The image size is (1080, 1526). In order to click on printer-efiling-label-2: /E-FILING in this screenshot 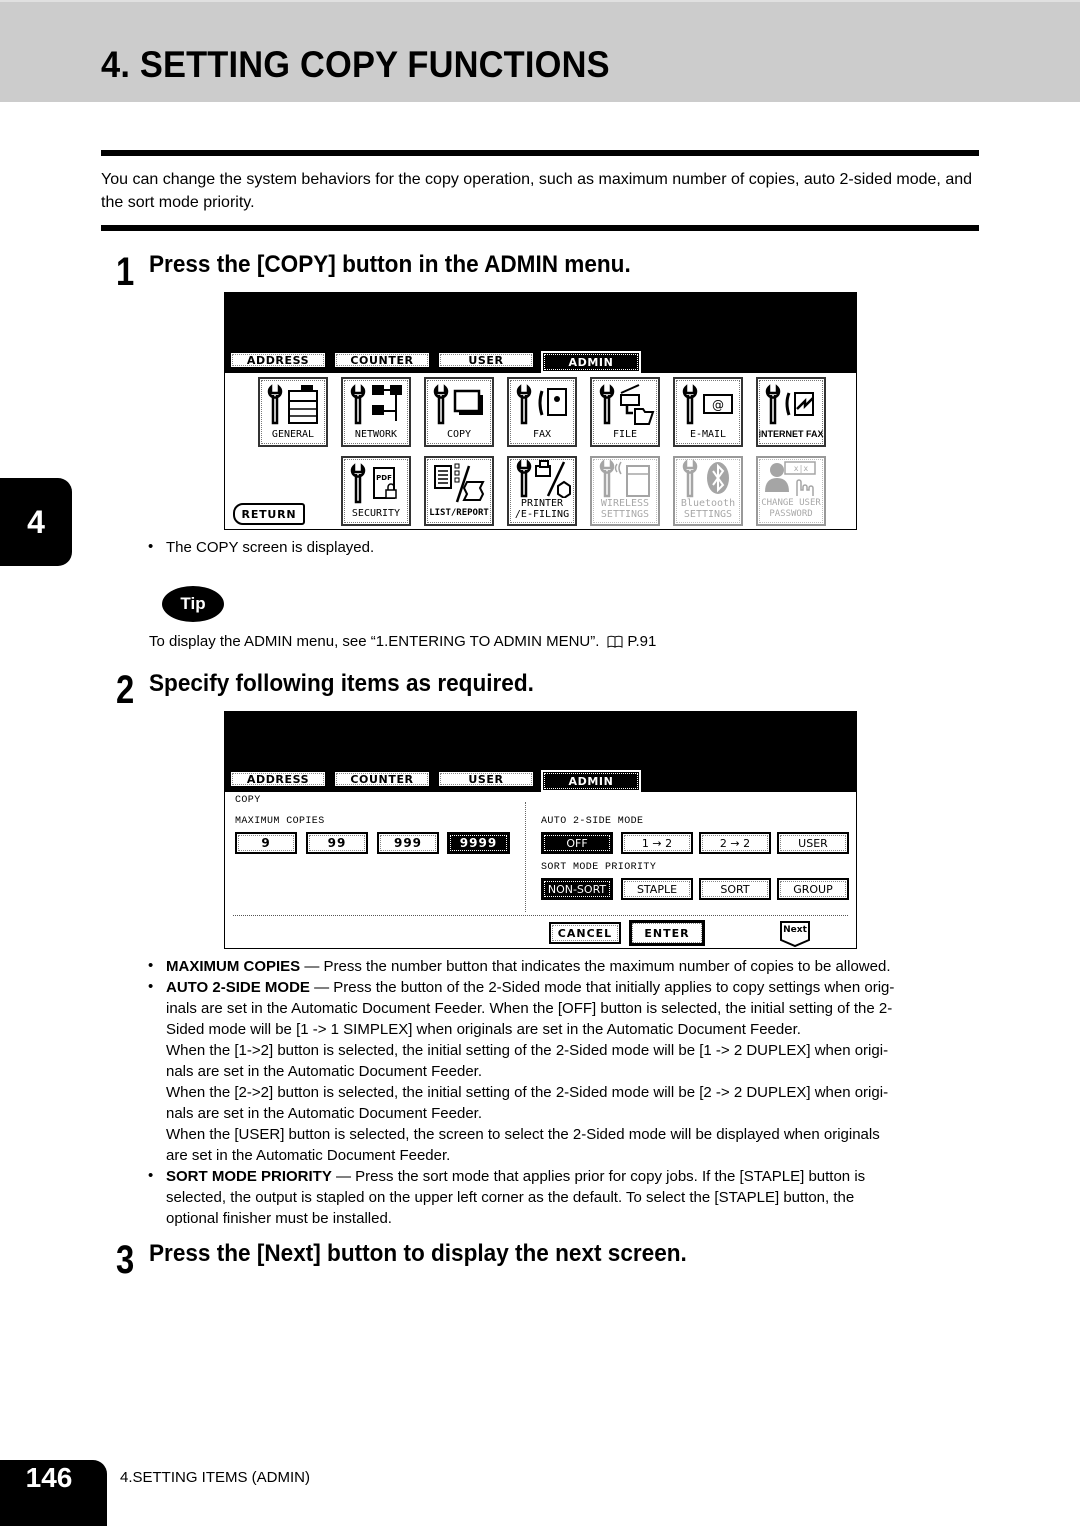, I will do `click(542, 514)`.